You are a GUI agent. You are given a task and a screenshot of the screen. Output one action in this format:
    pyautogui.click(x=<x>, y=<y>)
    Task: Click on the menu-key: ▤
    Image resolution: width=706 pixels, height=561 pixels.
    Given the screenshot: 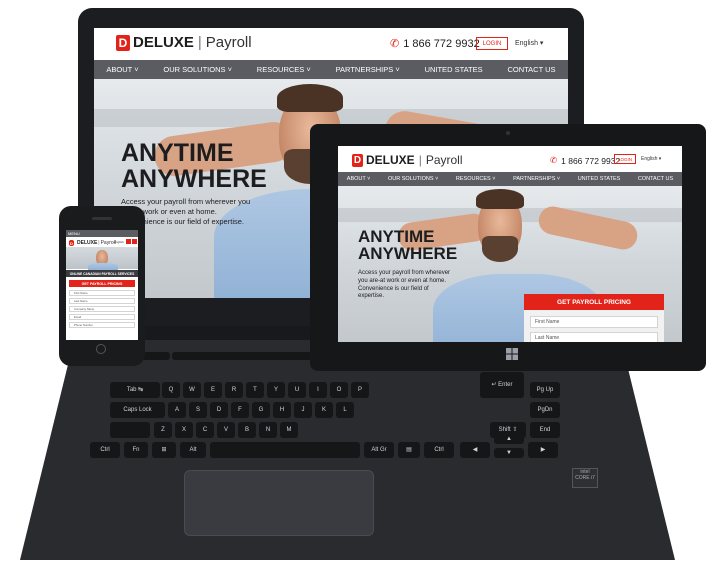 What is the action you would take?
    pyautogui.click(x=409, y=450)
    